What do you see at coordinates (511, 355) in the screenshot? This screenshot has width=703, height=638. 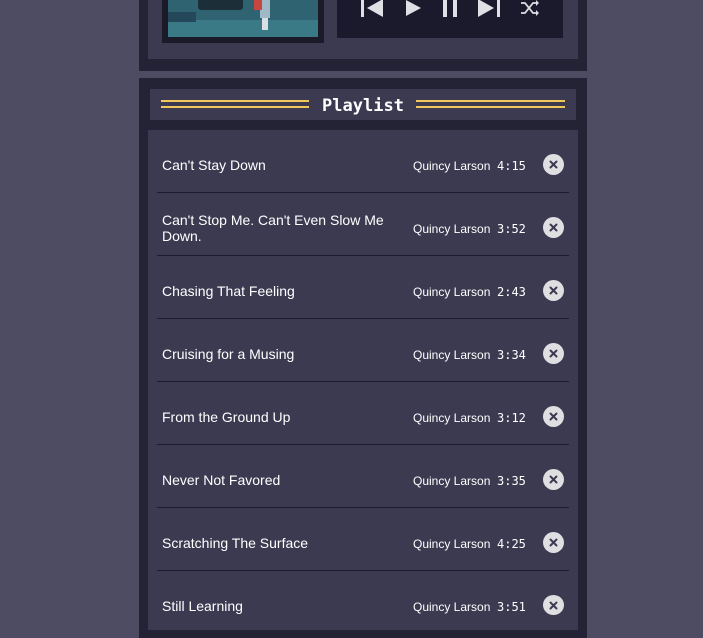 I see `song-duration: 3:34` at bounding box center [511, 355].